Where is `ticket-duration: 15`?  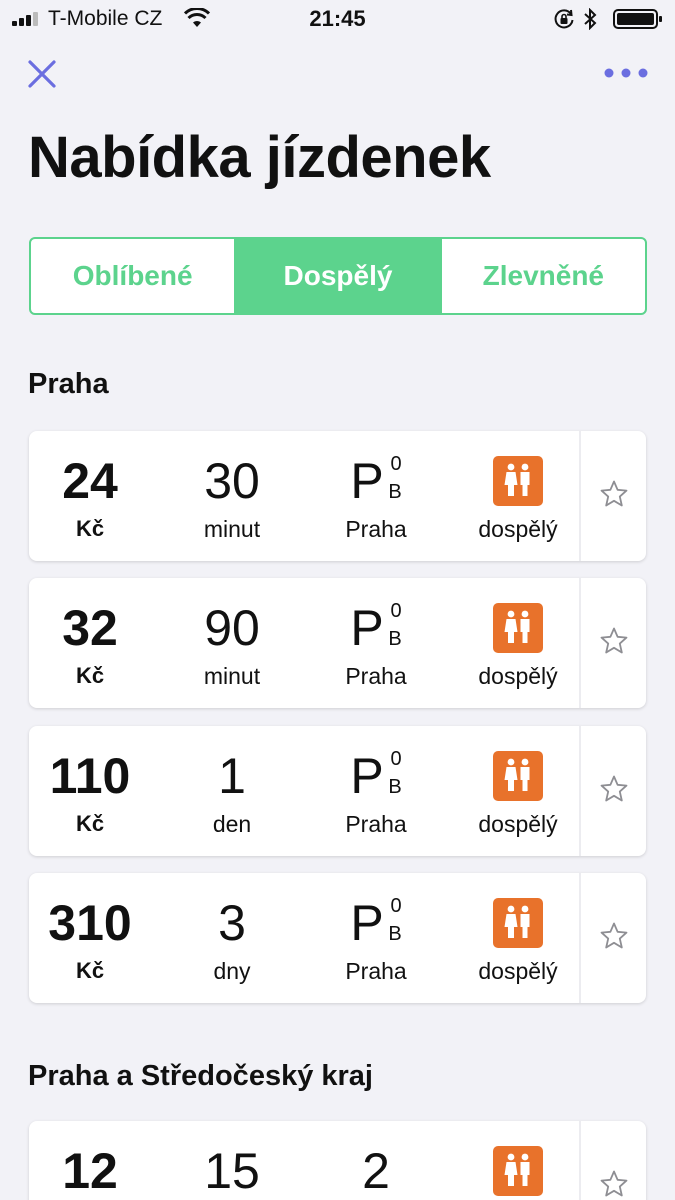 ticket-duration: 15 is located at coordinates (232, 1160).